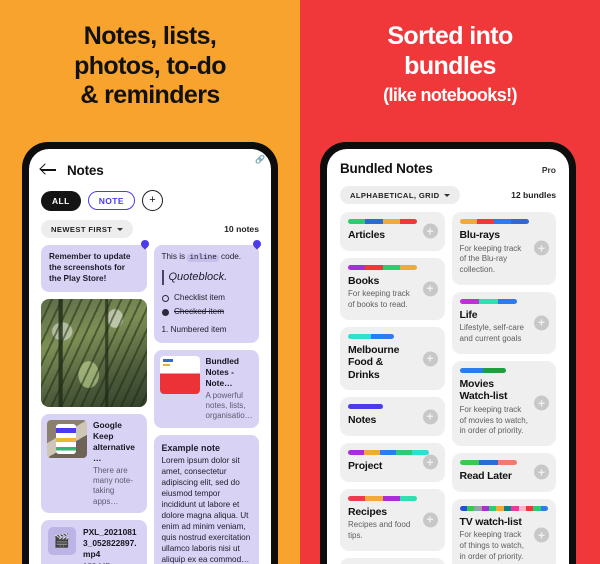 This screenshot has width=600, height=564. I want to click on markdown-inline-line: This is inline code., so click(207, 257).